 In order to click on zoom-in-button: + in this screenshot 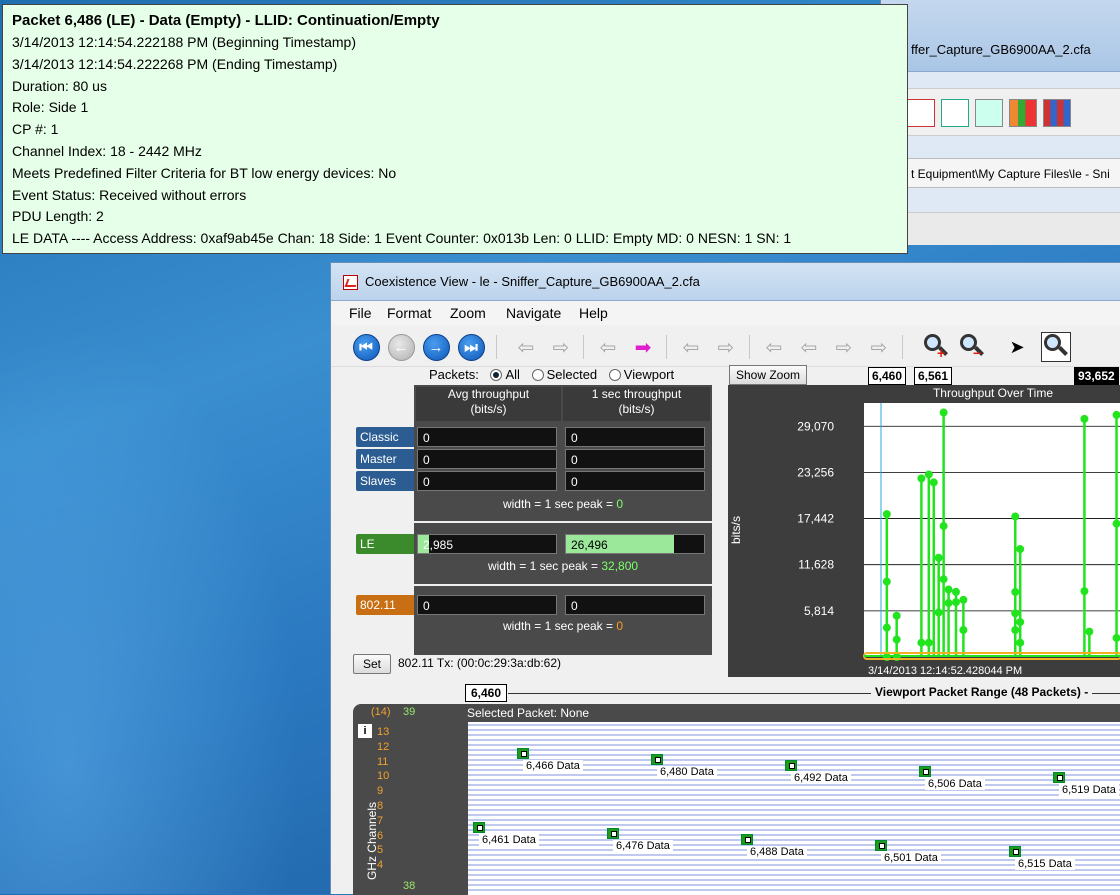, I will do `click(936, 347)`.